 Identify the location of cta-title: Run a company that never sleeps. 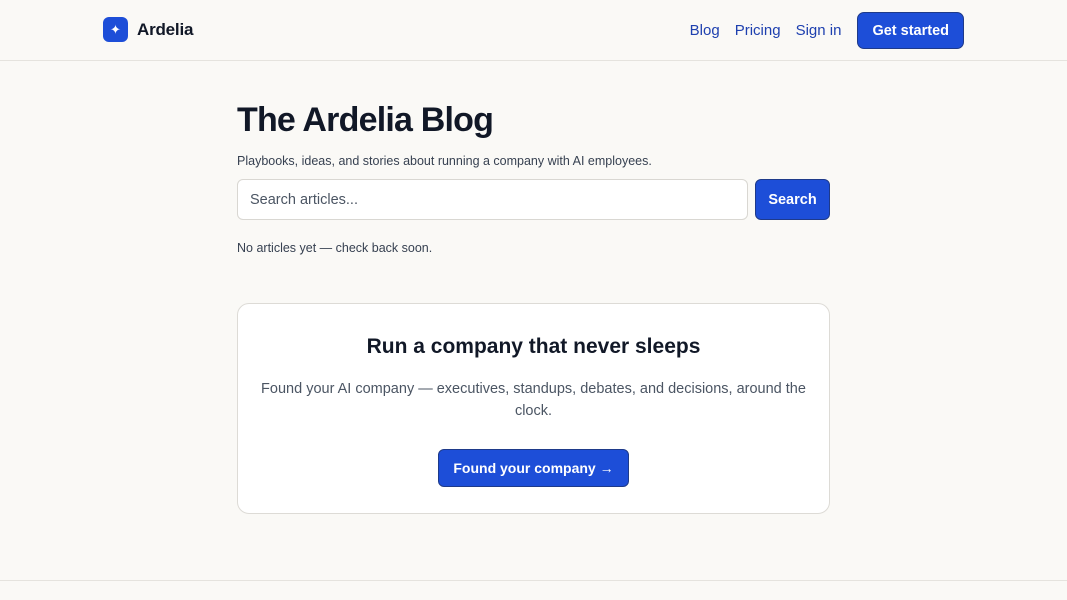
(533, 346).